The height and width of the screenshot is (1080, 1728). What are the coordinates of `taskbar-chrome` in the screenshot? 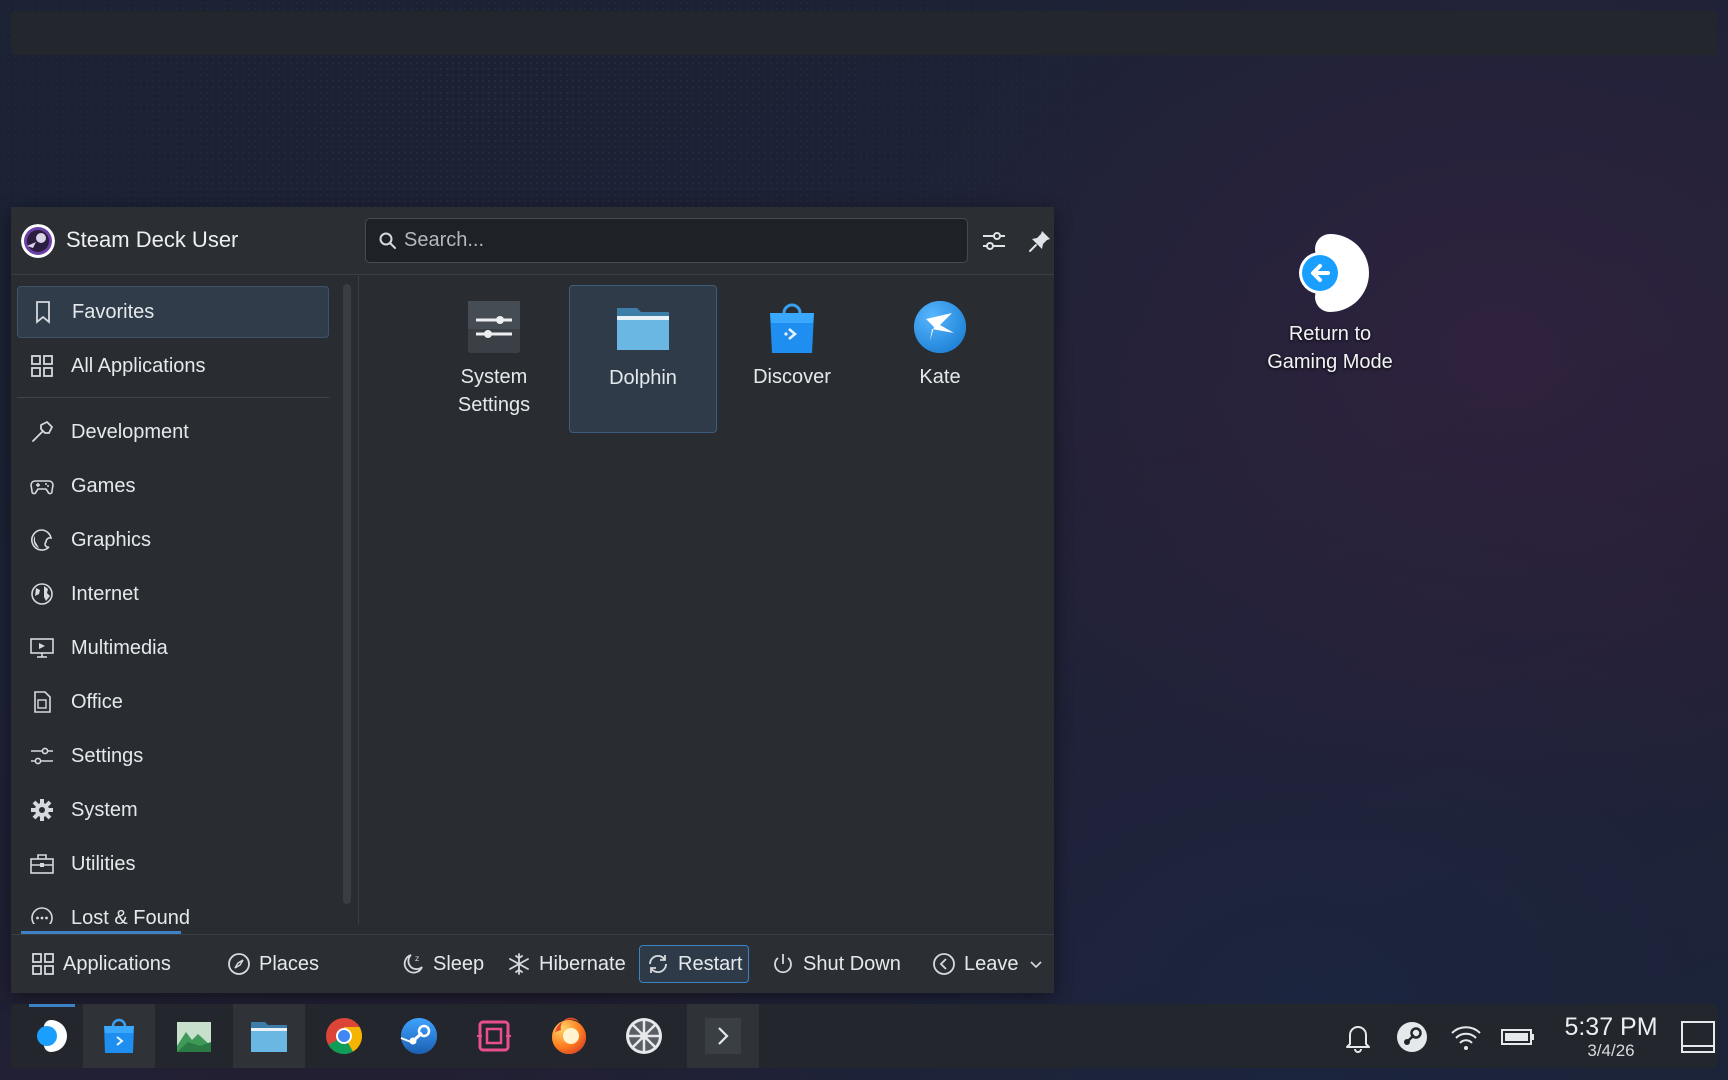 It's located at (344, 1036).